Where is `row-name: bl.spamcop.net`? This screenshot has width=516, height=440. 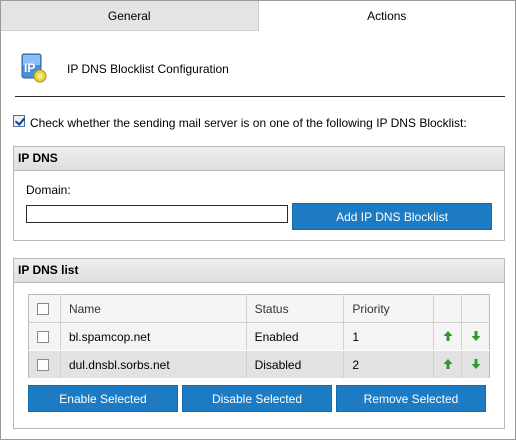
row-name: bl.spamcop.net is located at coordinates (153, 336).